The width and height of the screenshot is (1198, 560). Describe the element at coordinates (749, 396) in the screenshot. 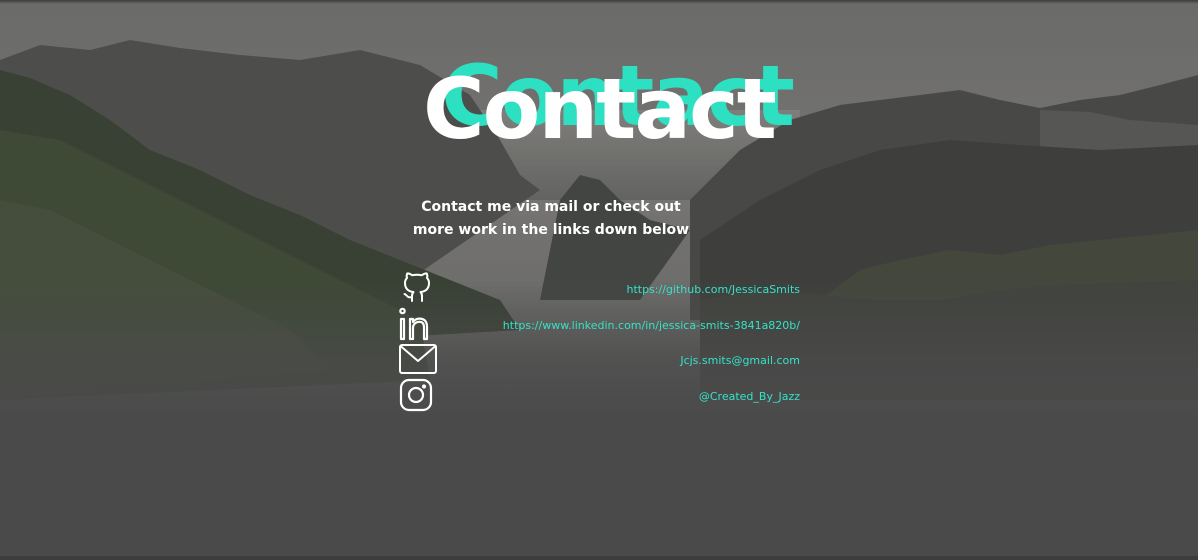

I see `instagram-link: @Created_By_Jazz` at that location.